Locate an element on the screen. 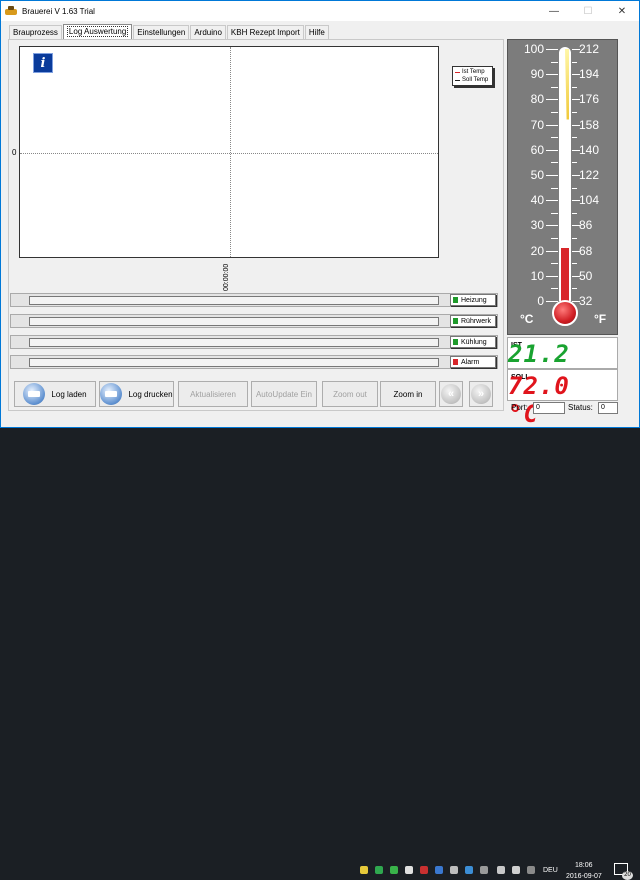 The height and width of the screenshot is (880, 640). maximize-button: ☐ is located at coordinates (588, 11).